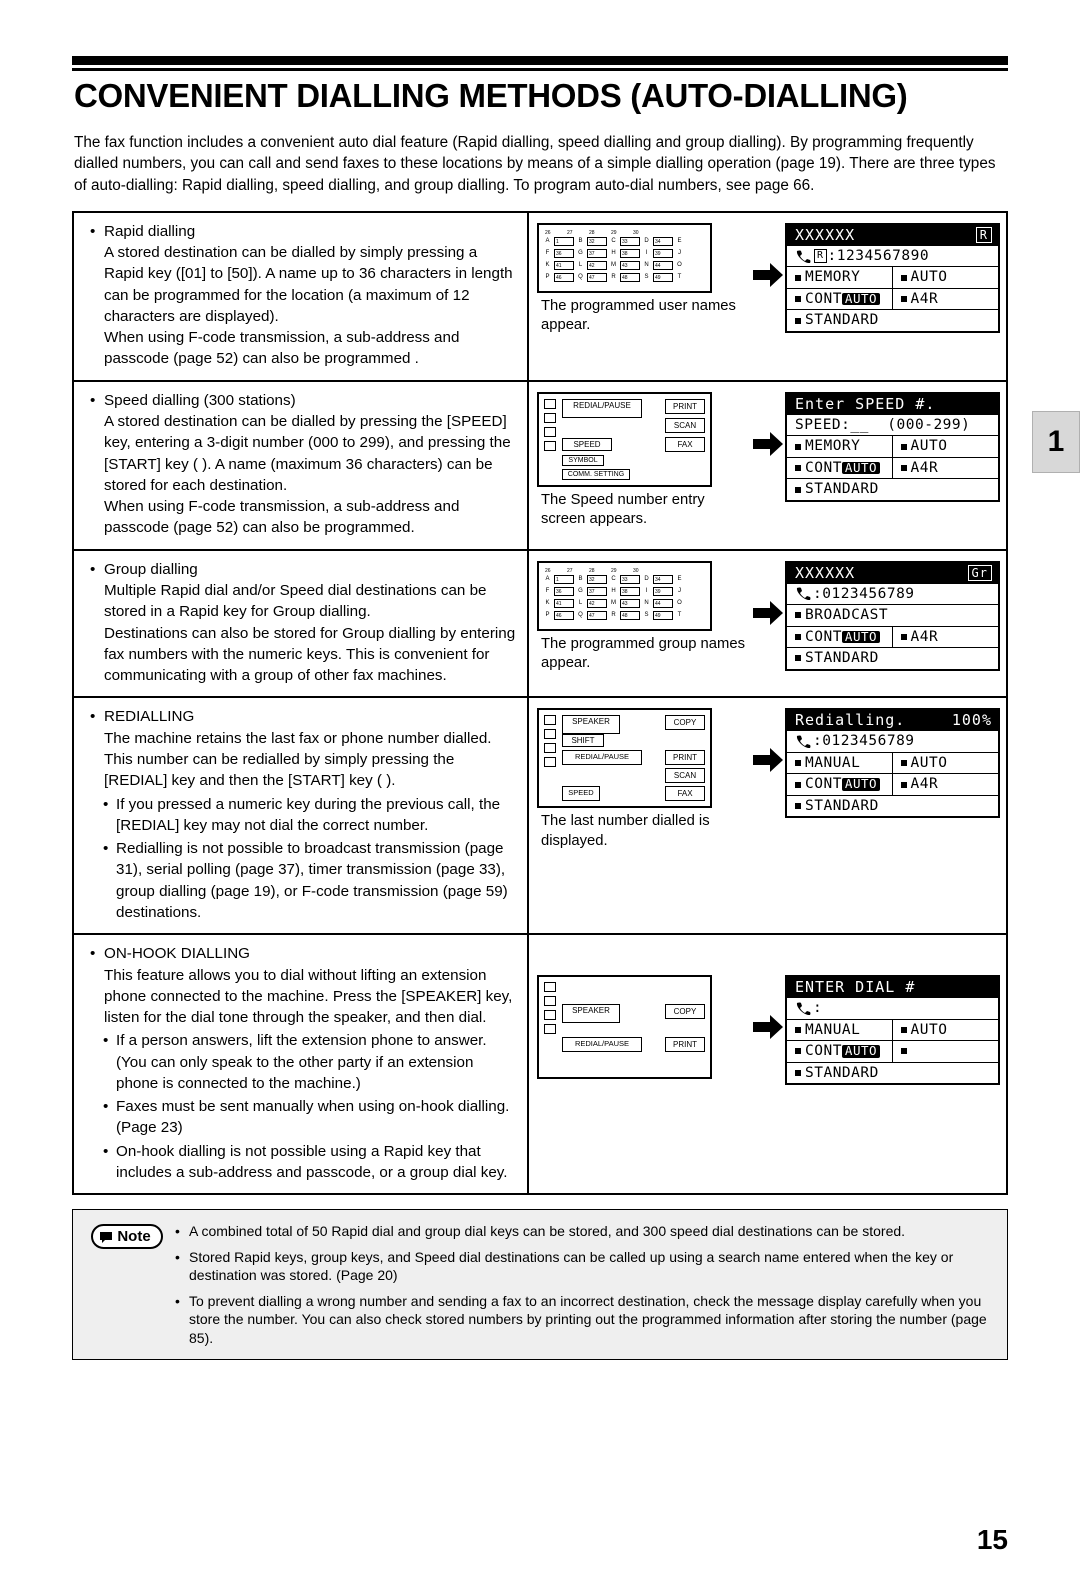  I want to click on section-heading: REDIALLING, so click(303, 717).